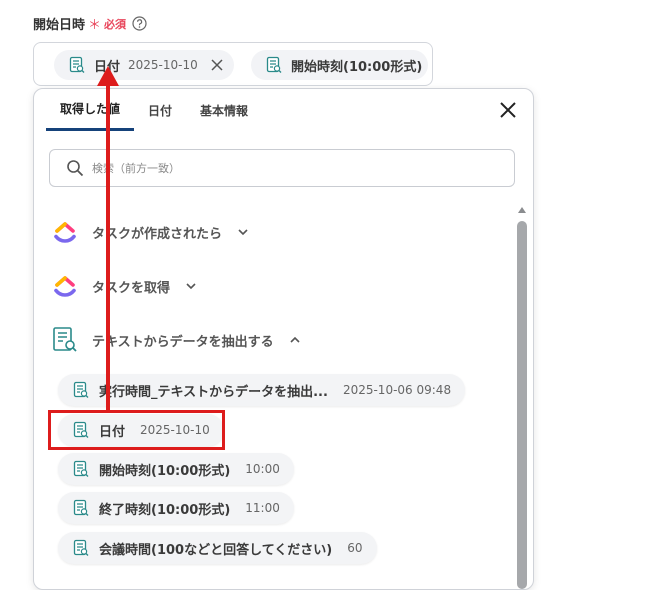 This screenshot has width=658, height=590. Describe the element at coordinates (75, 168) in the screenshot. I see `search-icon` at that location.